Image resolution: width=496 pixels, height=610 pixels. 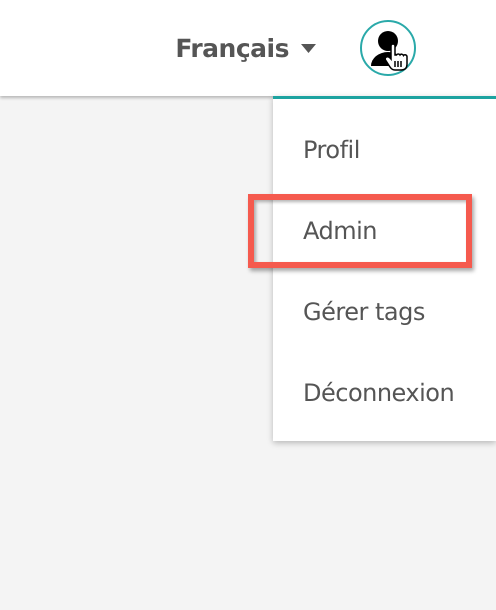 I want to click on menu-item: Admin, so click(x=325, y=230).